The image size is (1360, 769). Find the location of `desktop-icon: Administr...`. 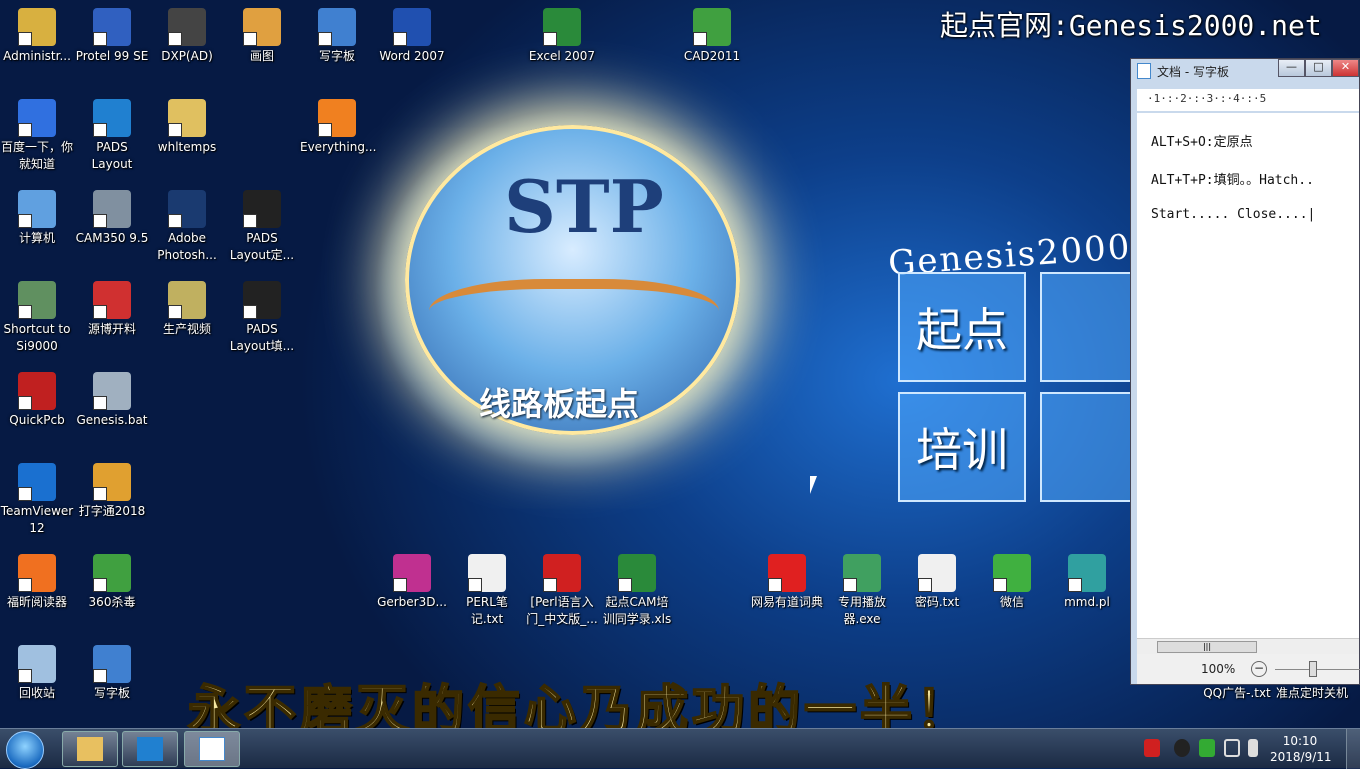

desktop-icon: Administr... is located at coordinates (37, 36).